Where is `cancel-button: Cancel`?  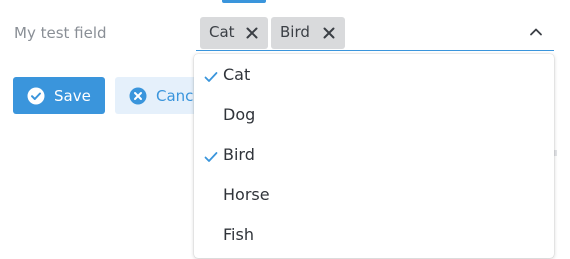
cancel-button: Cancel is located at coordinates (154, 95).